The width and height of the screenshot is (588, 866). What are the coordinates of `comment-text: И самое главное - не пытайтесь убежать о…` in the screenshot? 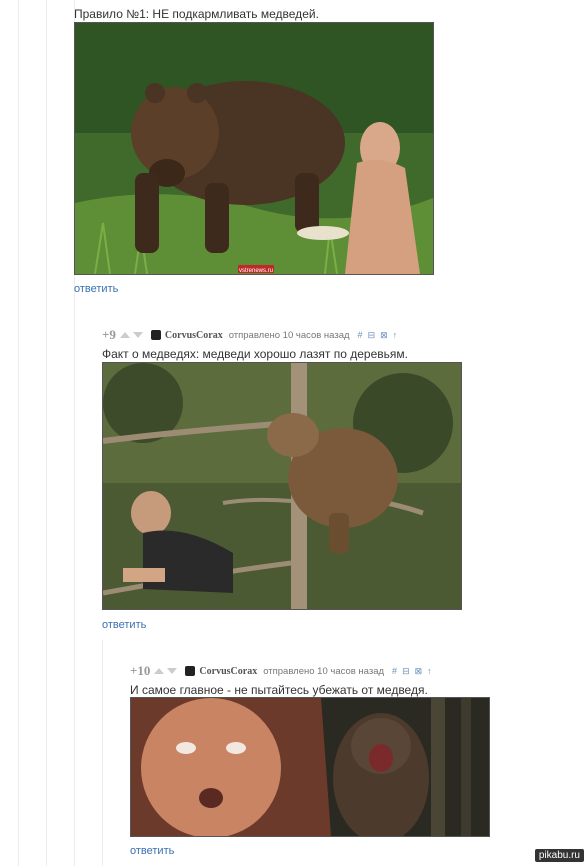 It's located at (279, 690).